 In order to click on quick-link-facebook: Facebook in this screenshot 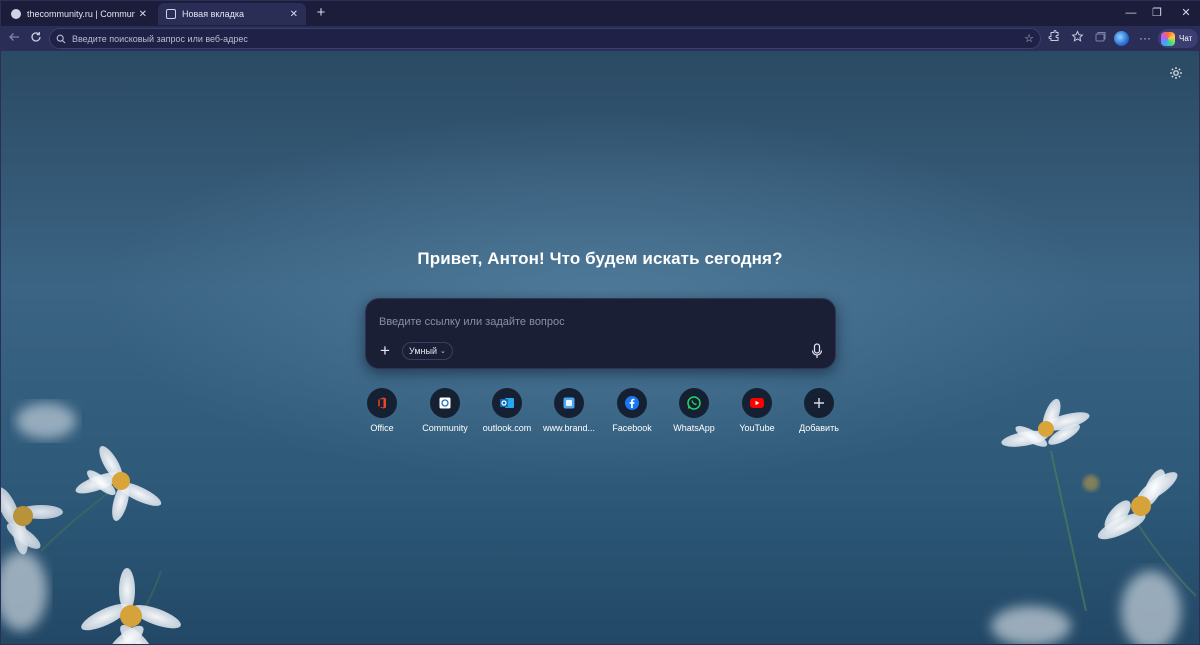, I will do `click(632, 413)`.